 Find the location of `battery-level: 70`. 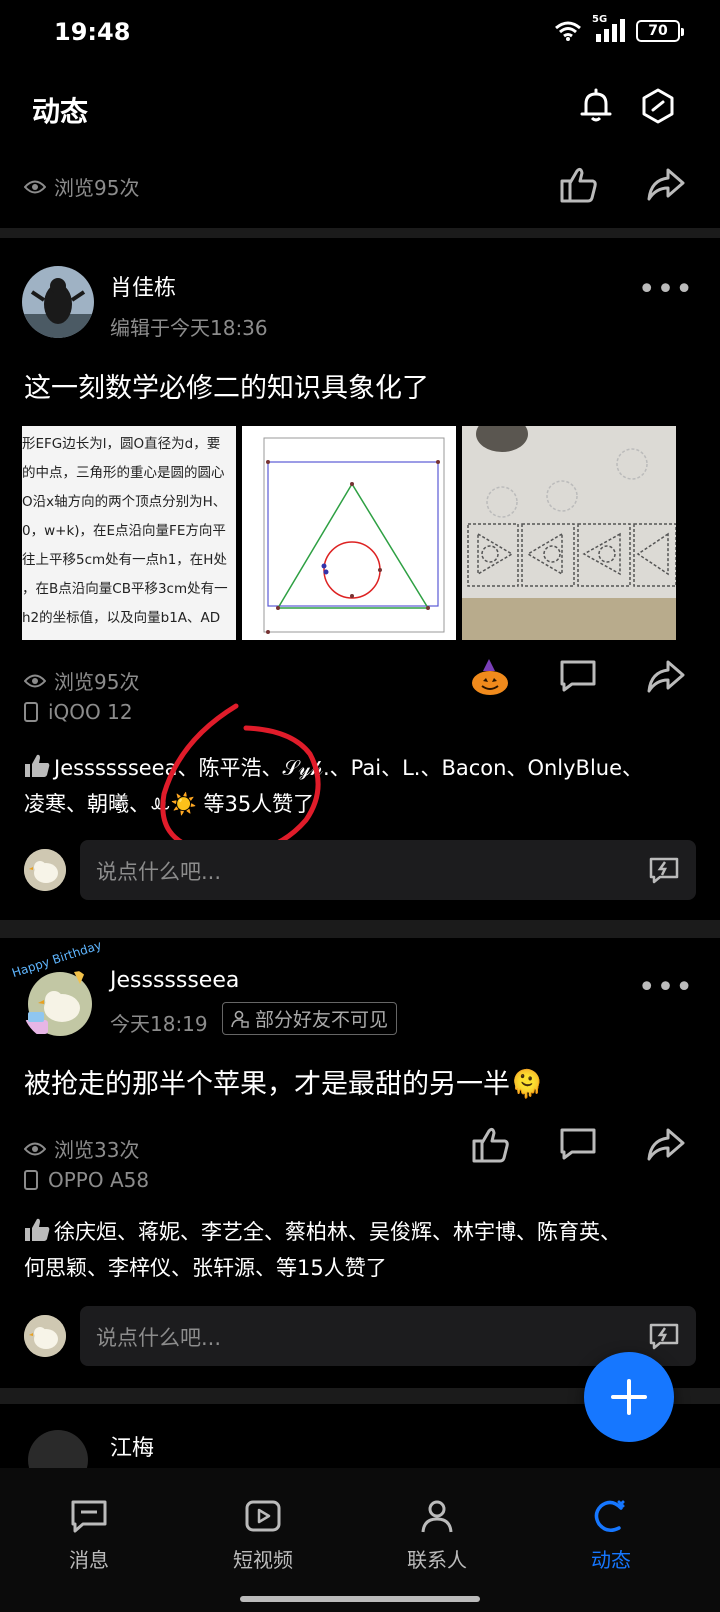

battery-level: 70 is located at coordinates (658, 31).